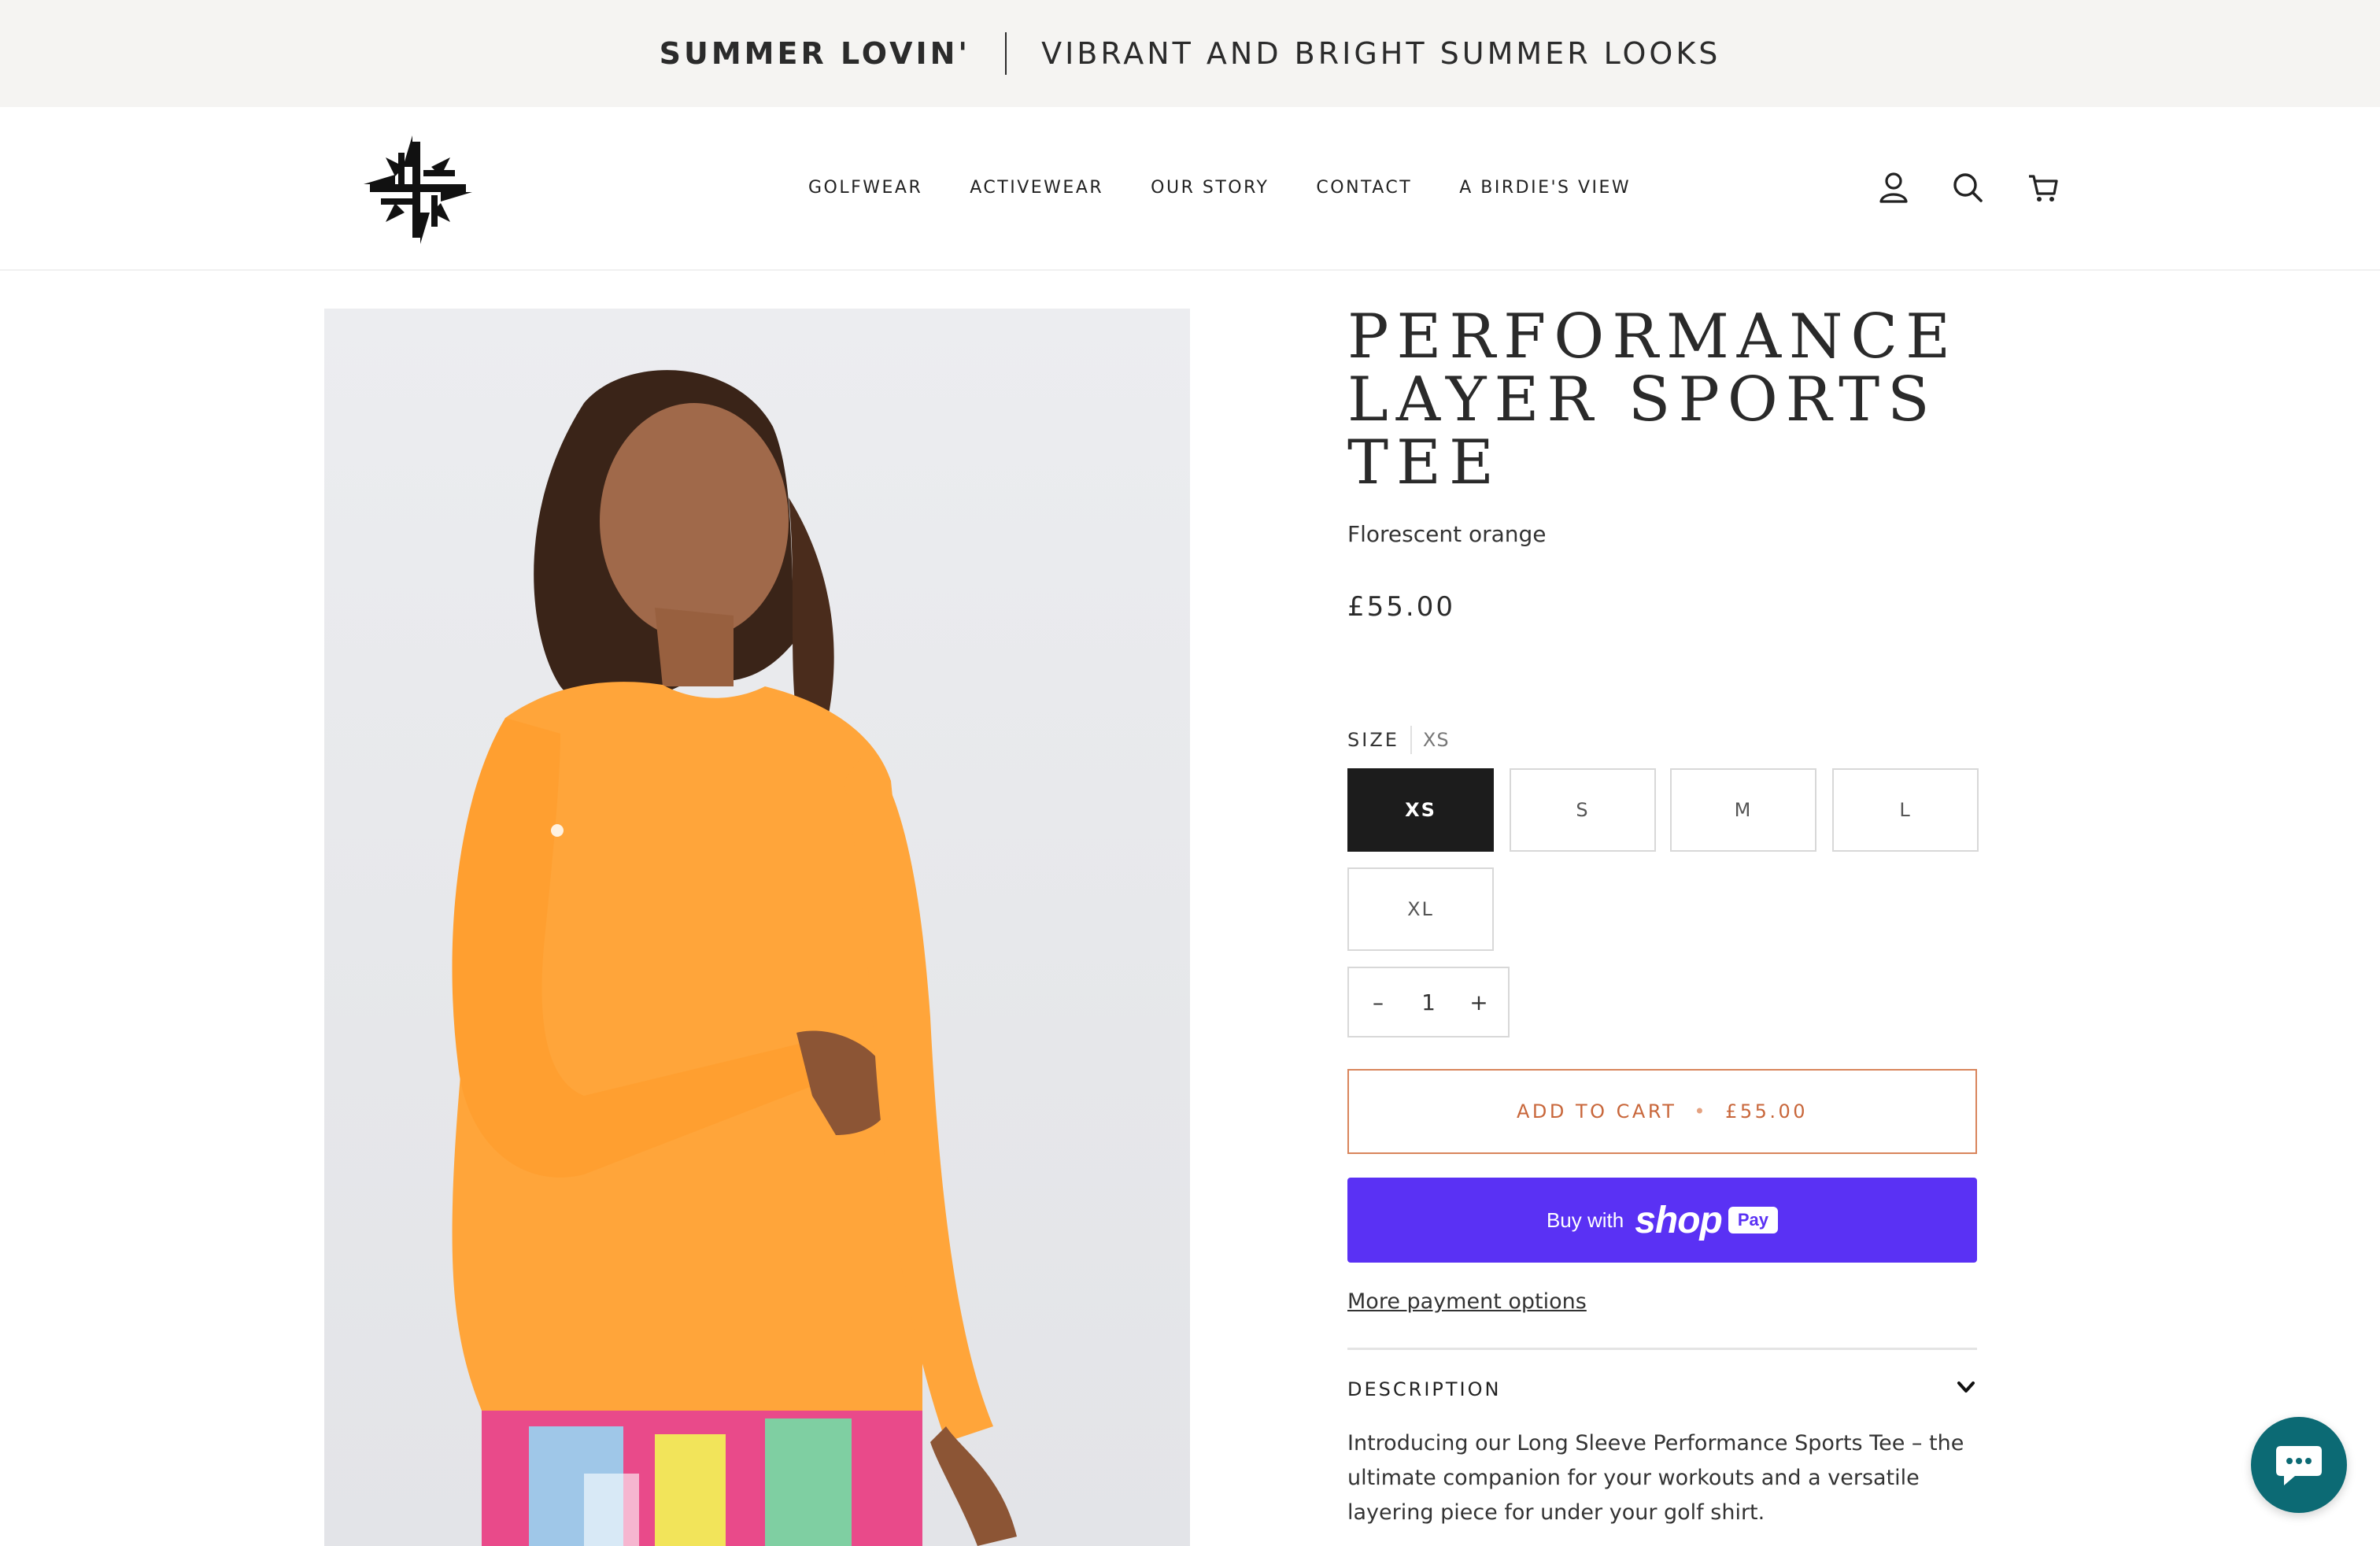 This screenshot has height=1546, width=2380. Describe the element at coordinates (1662, 1389) in the screenshot. I see `description-toggle: DESCRIPTION` at that location.